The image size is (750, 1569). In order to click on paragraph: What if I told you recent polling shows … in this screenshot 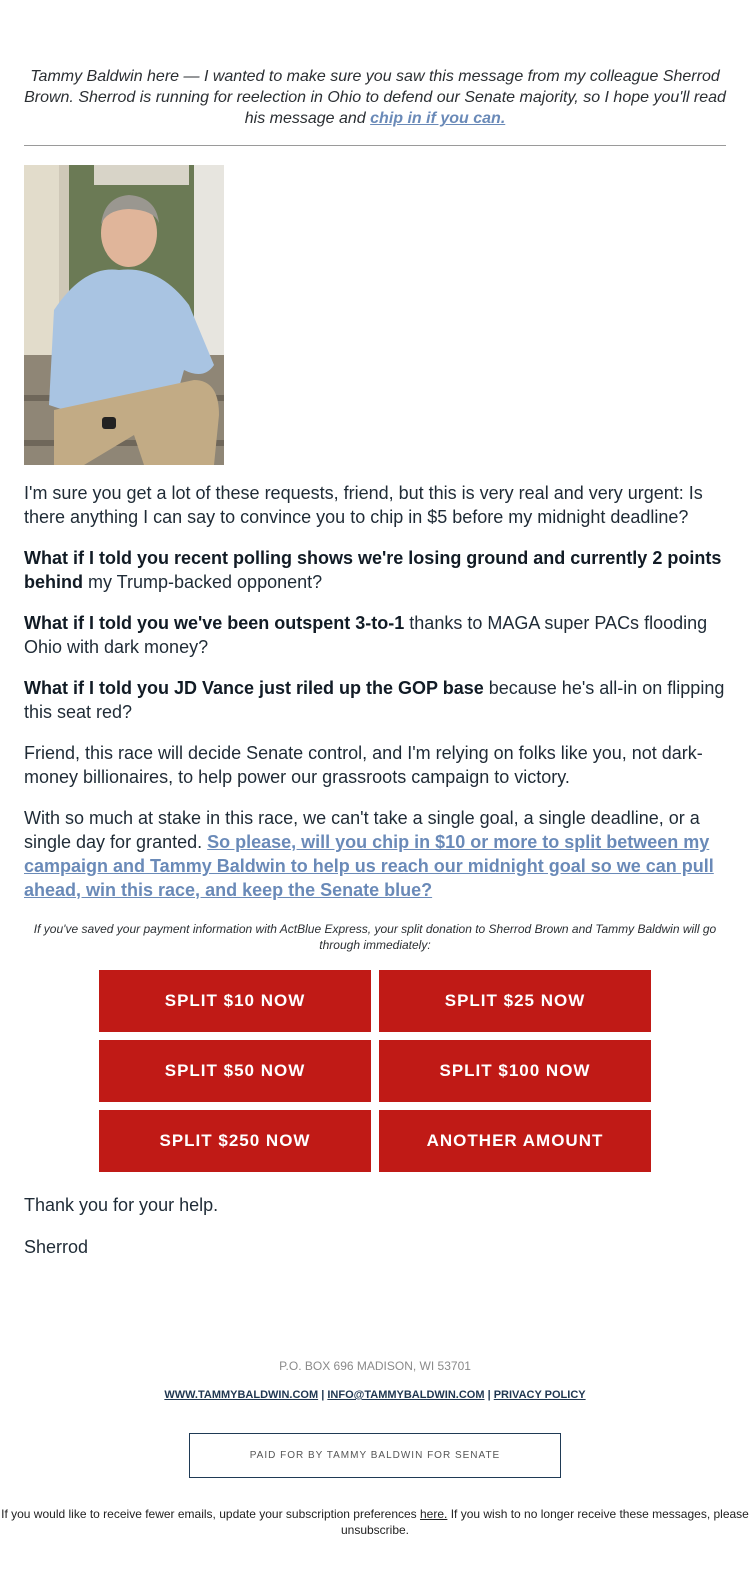, I will do `click(375, 570)`.